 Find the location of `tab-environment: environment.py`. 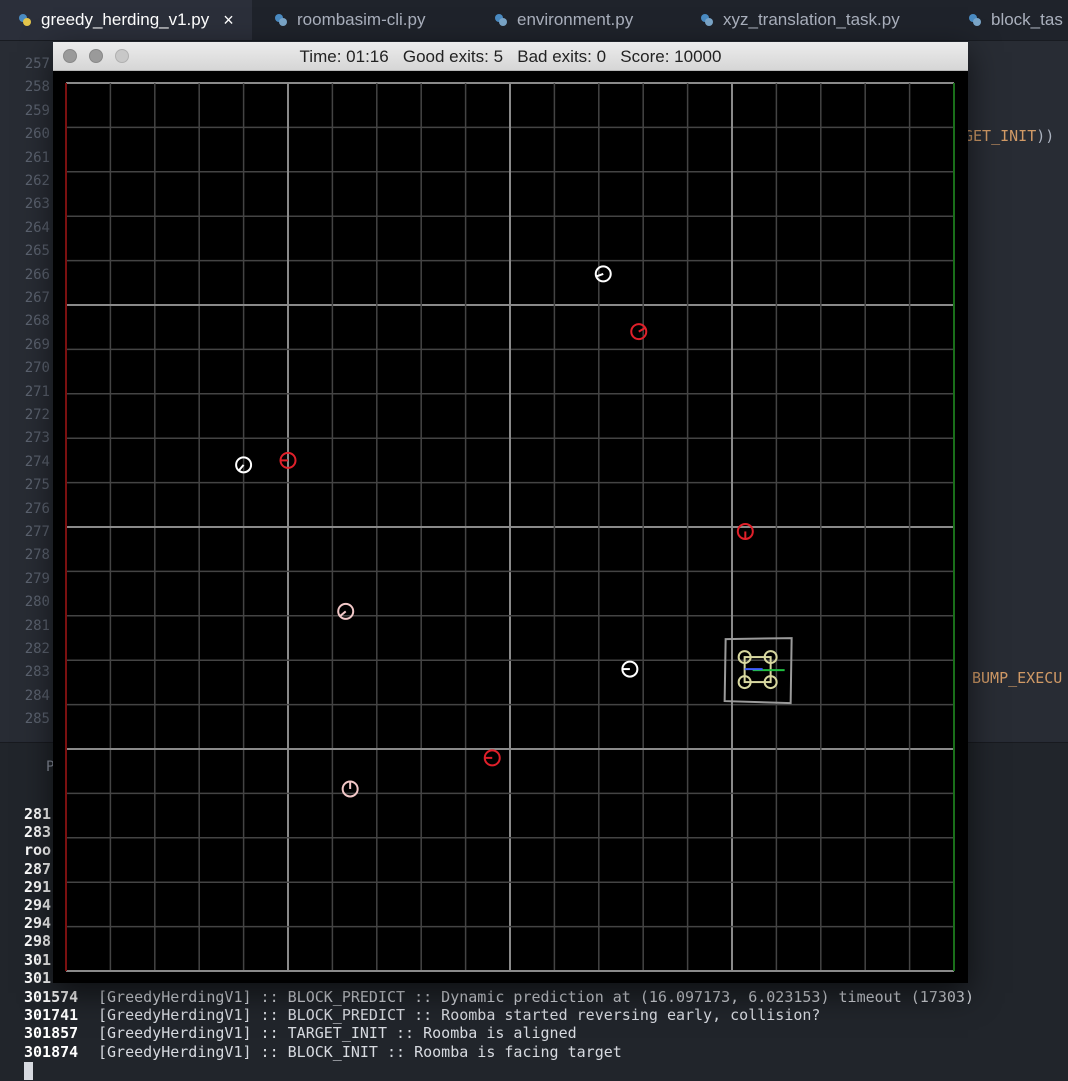

tab-environment: environment.py is located at coordinates (563, 20).